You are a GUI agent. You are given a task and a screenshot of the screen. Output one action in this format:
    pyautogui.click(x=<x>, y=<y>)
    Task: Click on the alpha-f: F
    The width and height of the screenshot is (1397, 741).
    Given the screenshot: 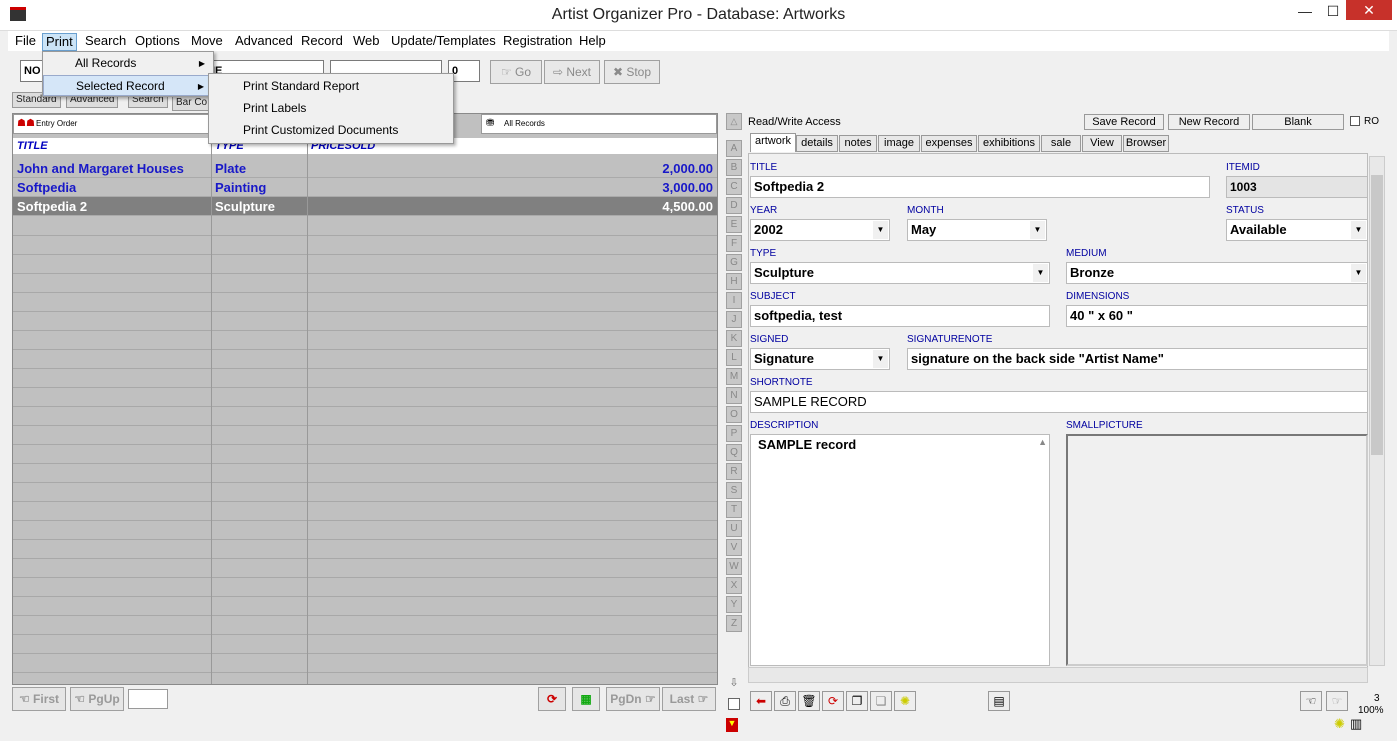 What is the action you would take?
    pyautogui.click(x=734, y=243)
    